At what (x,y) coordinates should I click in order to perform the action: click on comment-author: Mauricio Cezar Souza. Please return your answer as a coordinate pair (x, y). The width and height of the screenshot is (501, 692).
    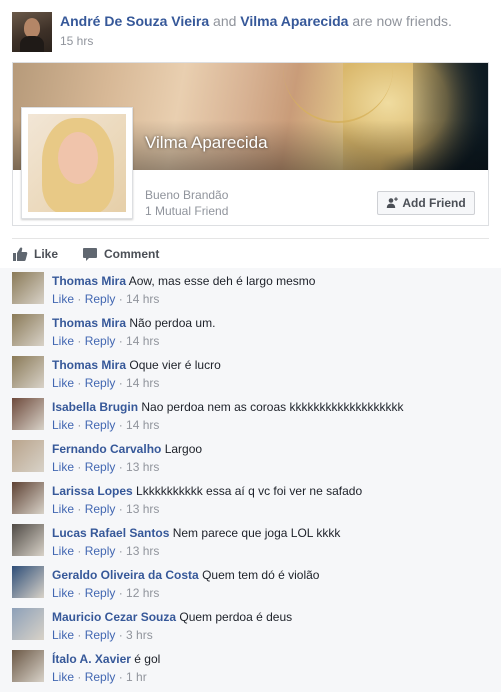
    Looking at the image, I should click on (114, 617).